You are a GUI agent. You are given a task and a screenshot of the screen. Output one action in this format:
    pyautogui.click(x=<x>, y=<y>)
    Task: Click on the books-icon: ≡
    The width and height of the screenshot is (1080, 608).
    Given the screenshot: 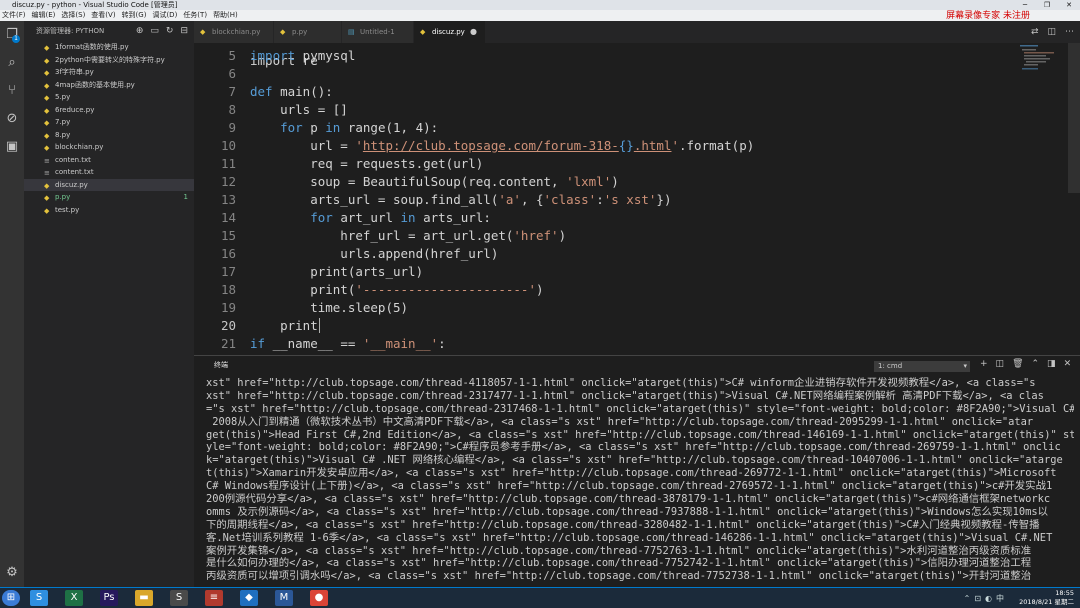 What is the action you would take?
    pyautogui.click(x=214, y=598)
    